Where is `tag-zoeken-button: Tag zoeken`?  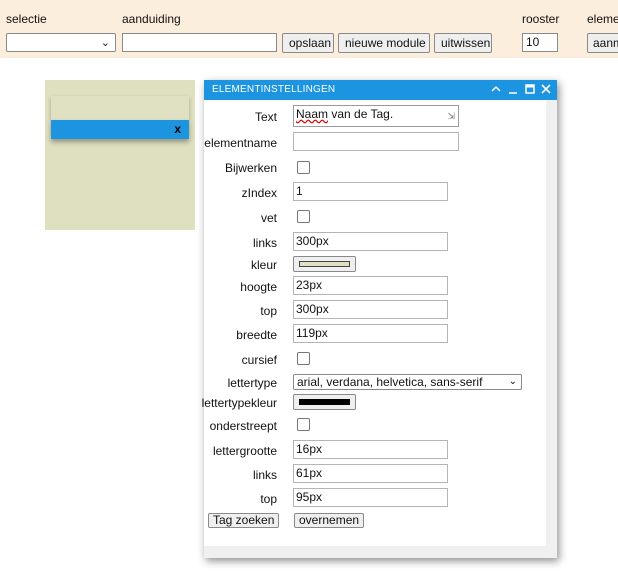 tag-zoeken-button: Tag zoeken is located at coordinates (244, 520).